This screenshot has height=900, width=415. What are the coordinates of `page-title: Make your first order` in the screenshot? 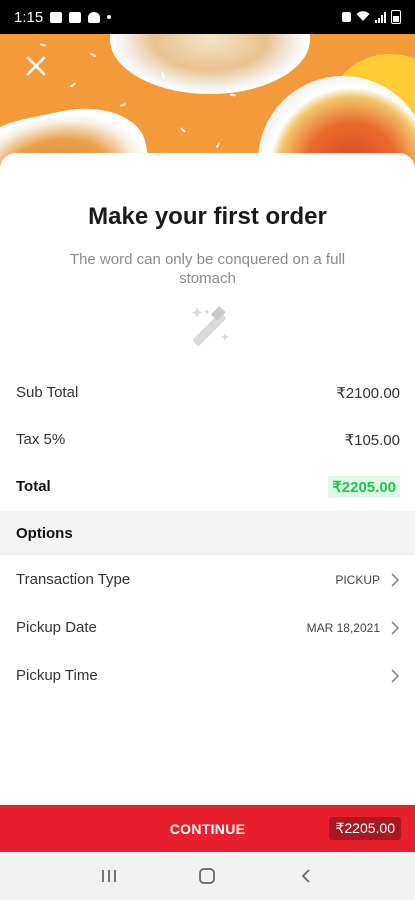 It's located at (207, 216).